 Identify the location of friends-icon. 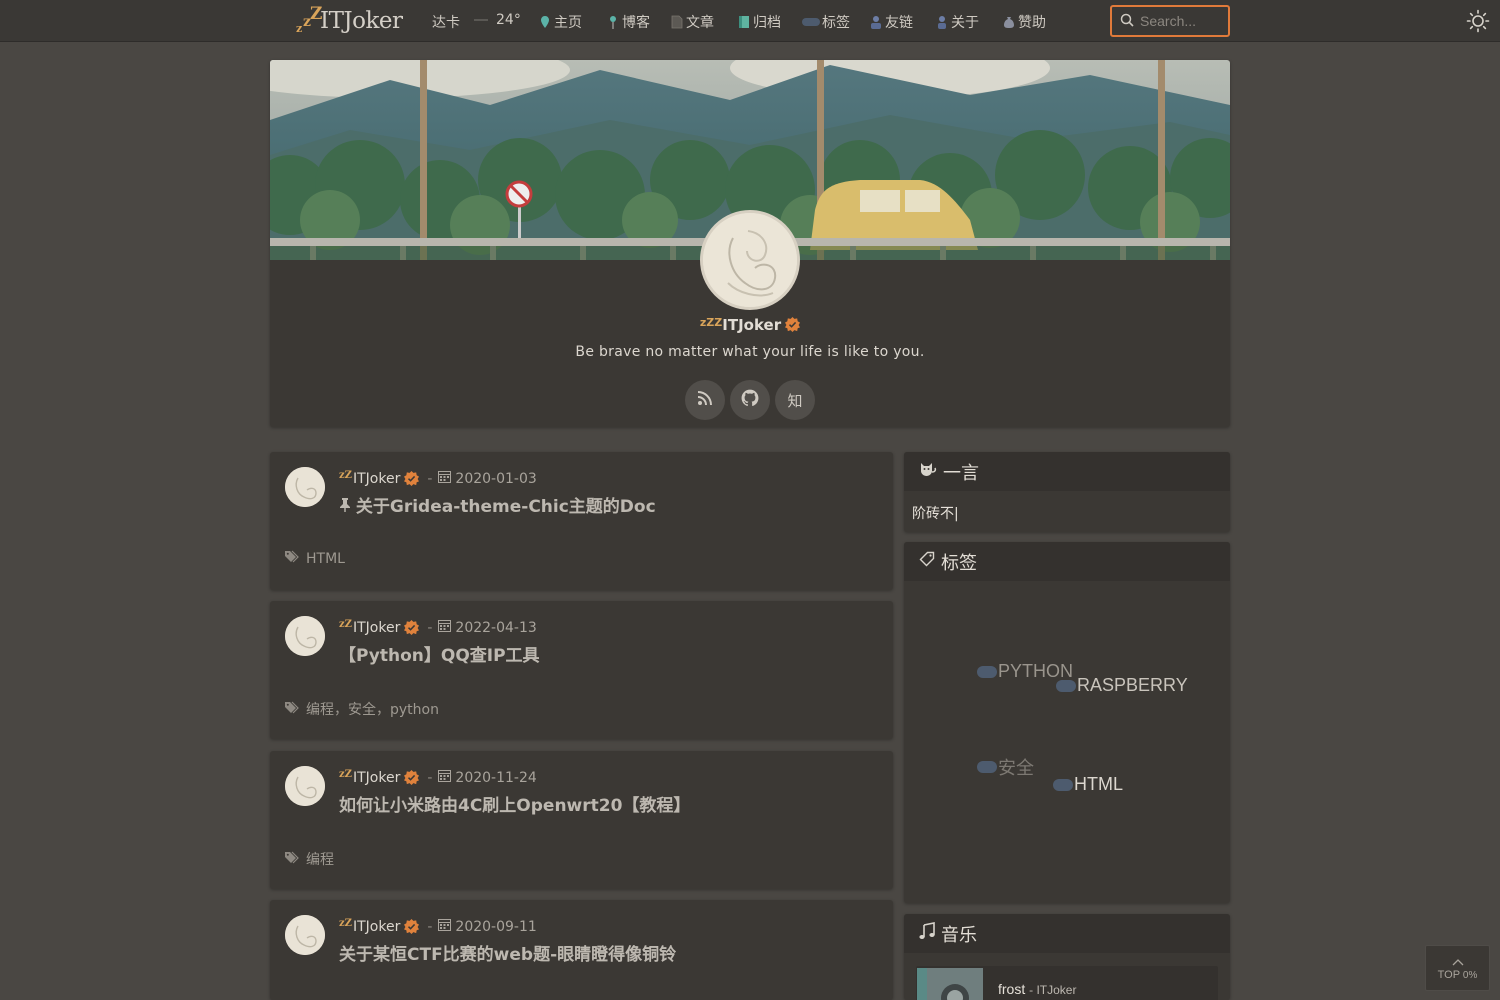
(876, 22).